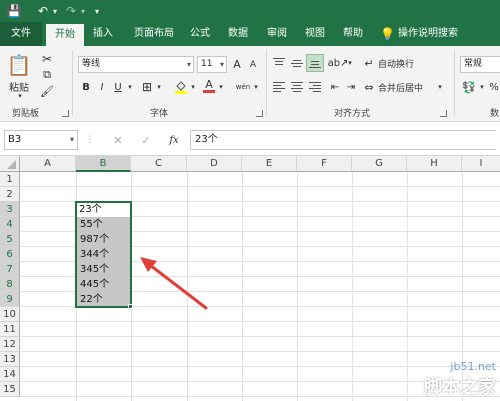 This screenshot has height=401, width=500. I want to click on cancel-icon: ✕, so click(118, 140).